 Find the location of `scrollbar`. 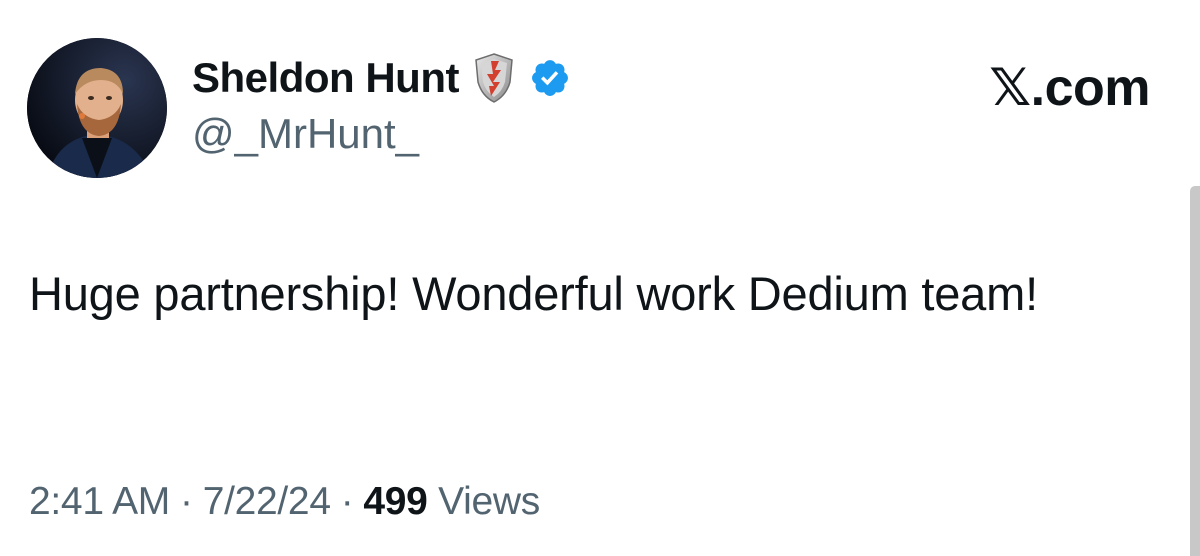

scrollbar is located at coordinates (1195, 371).